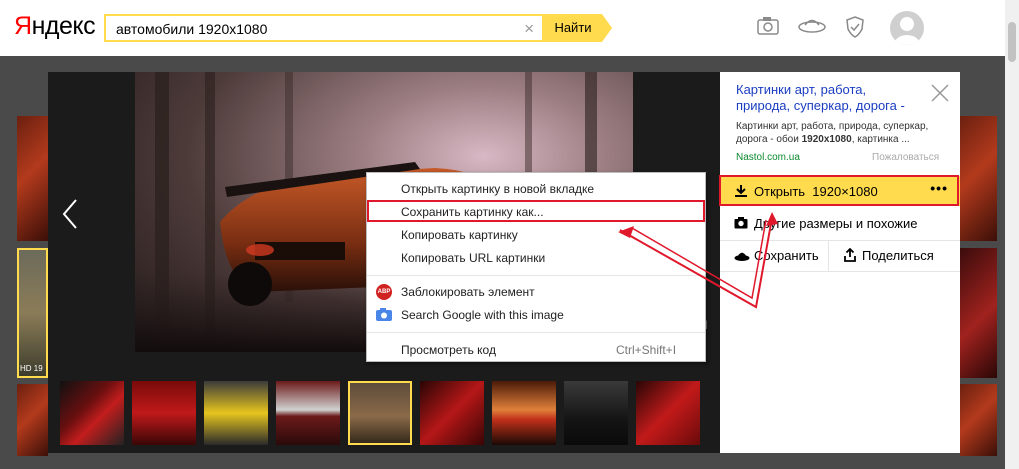  I want to click on menu-item-copy-image: Копировать картинку, so click(459, 235).